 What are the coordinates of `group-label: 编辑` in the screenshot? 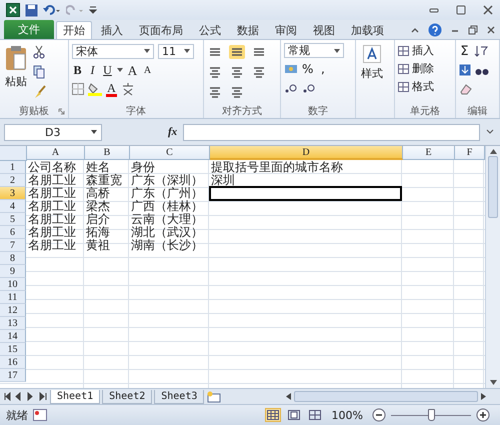 It's located at (478, 111).